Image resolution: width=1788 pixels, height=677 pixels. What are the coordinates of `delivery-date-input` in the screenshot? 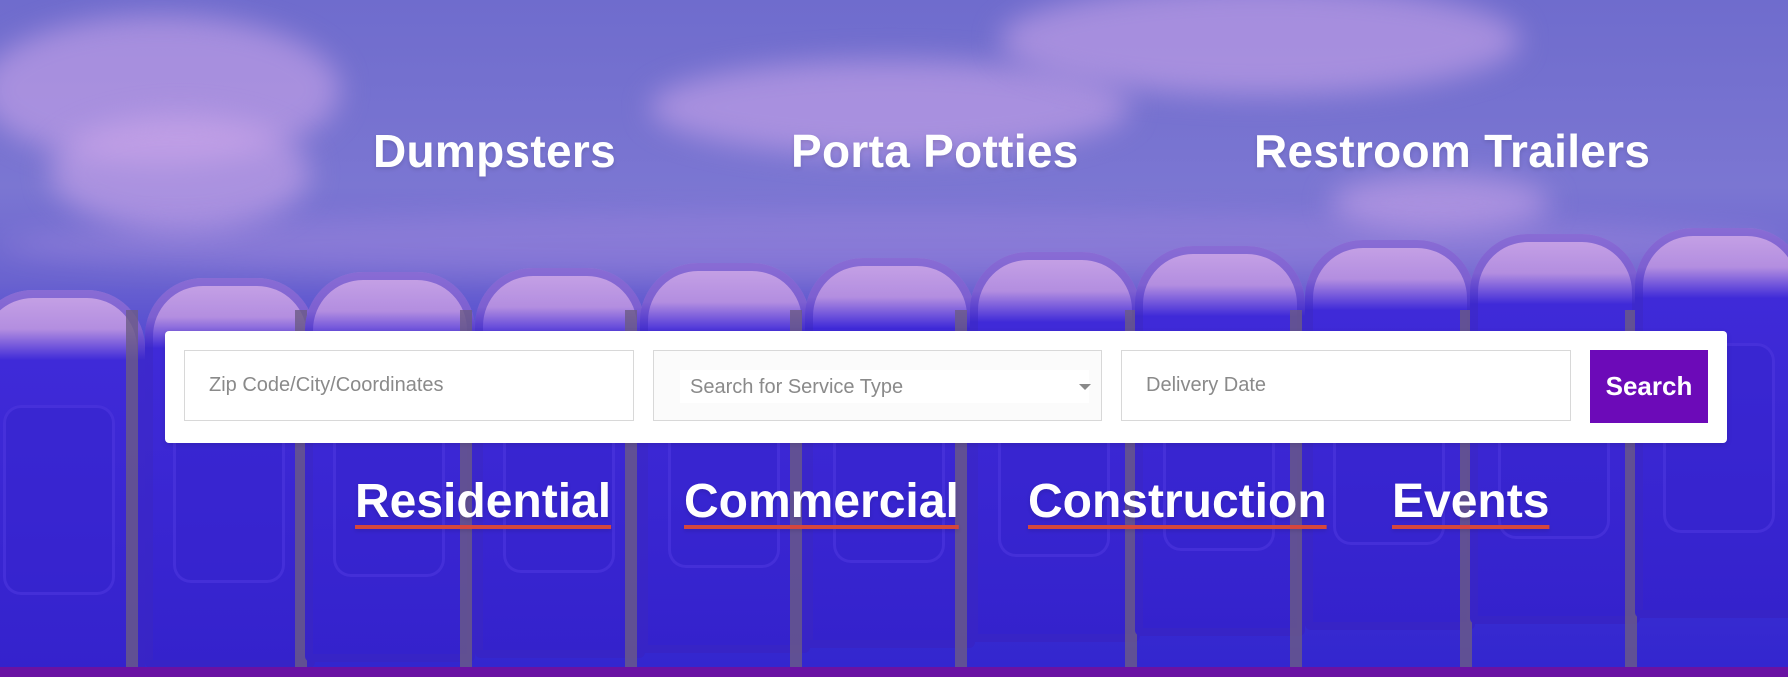 It's located at (1346, 385).